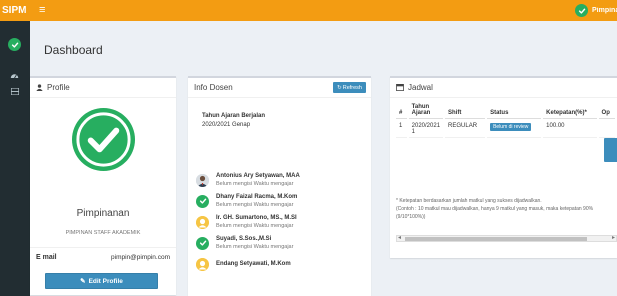  What do you see at coordinates (570, 110) in the screenshot?
I see `col-header: Ketepatan(%)*` at bounding box center [570, 110].